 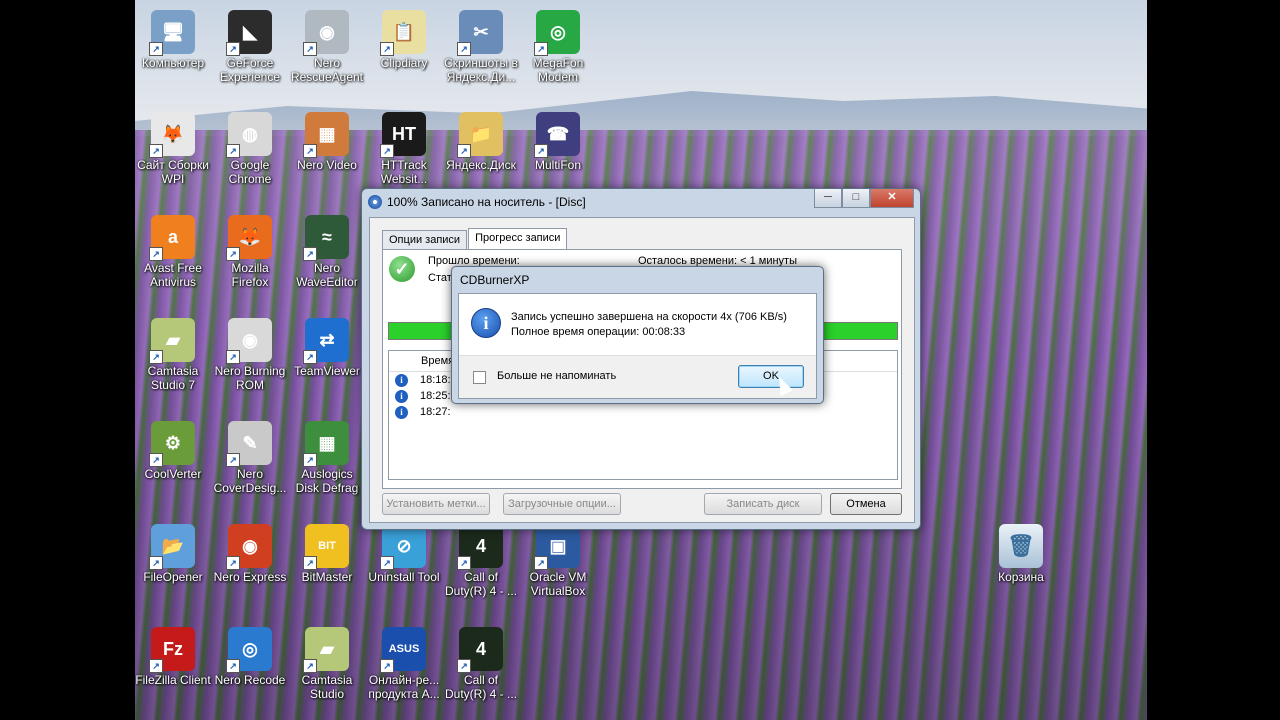 What do you see at coordinates (327, 687) in the screenshot?
I see `shortcut-label: Camtasia Studio` at bounding box center [327, 687].